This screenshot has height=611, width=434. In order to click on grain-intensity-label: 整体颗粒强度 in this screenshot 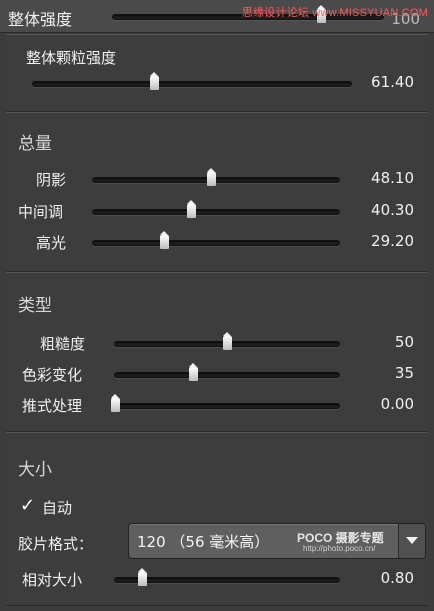, I will do `click(71, 58)`.